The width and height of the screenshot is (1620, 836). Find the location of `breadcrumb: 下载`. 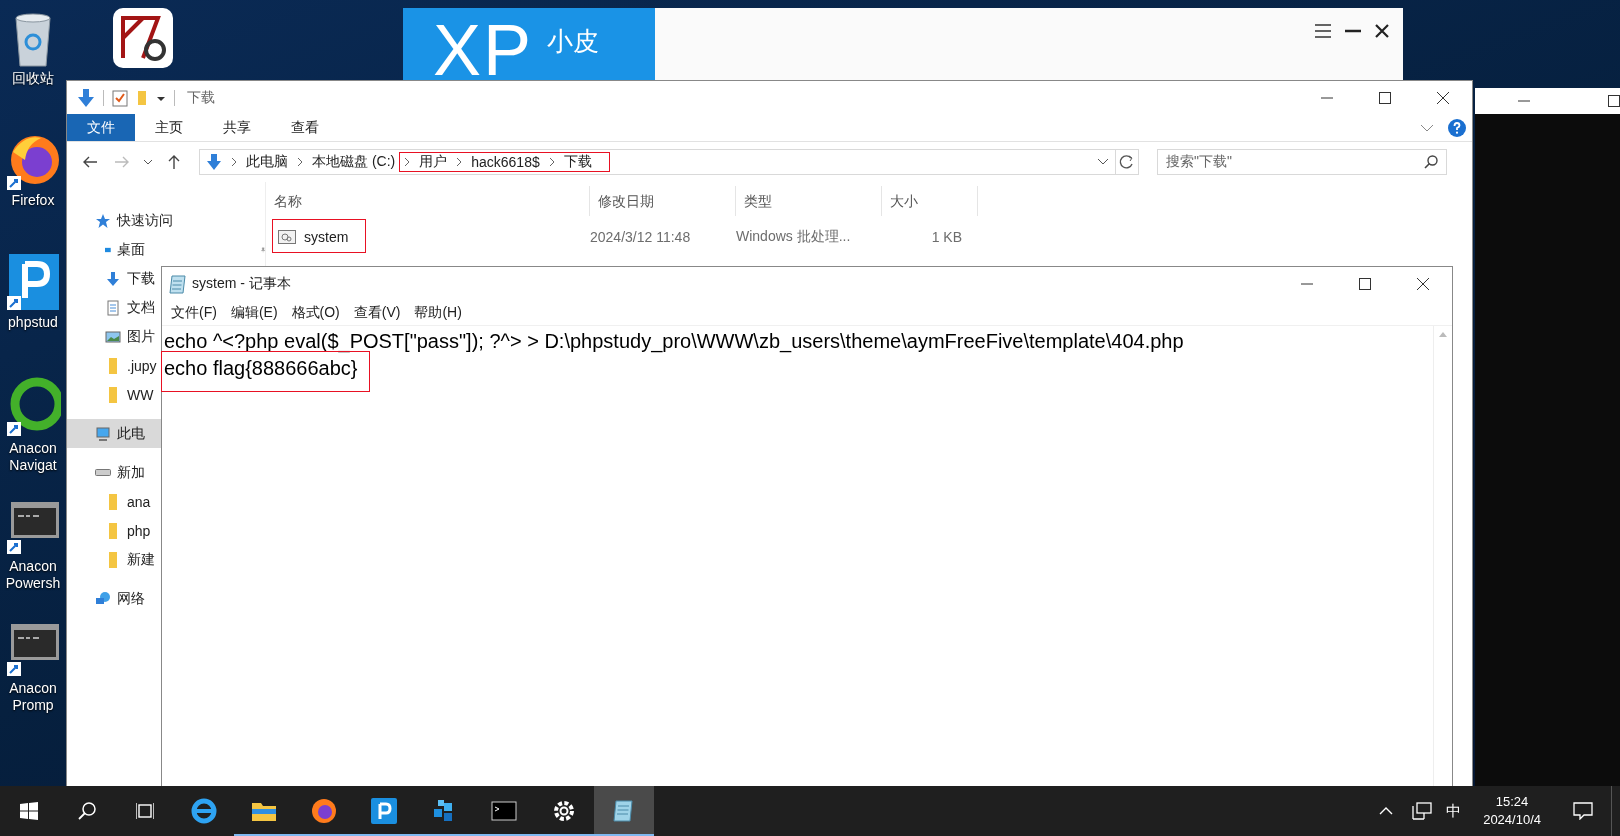

breadcrumb: 下载 is located at coordinates (577, 162).